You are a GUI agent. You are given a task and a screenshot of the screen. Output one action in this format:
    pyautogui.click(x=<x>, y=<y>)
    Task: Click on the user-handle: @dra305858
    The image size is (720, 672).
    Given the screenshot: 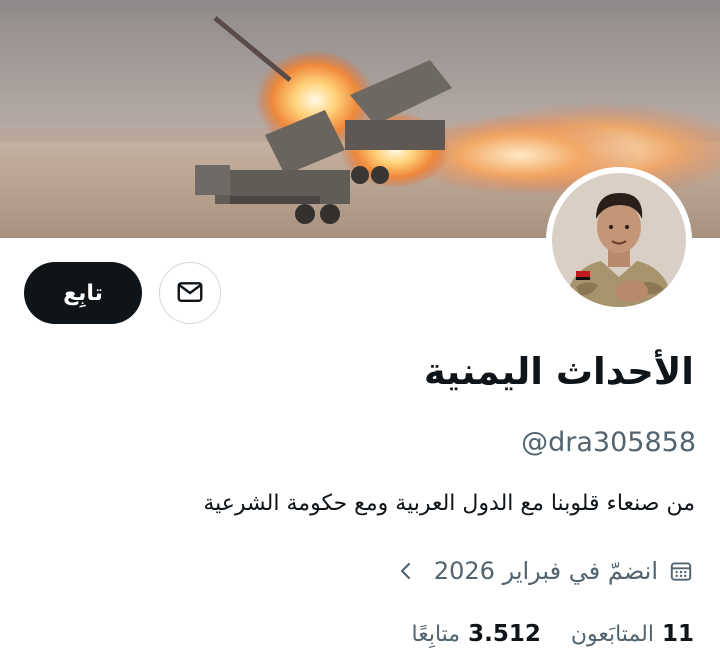 What is the action you would take?
    pyautogui.click(x=608, y=442)
    